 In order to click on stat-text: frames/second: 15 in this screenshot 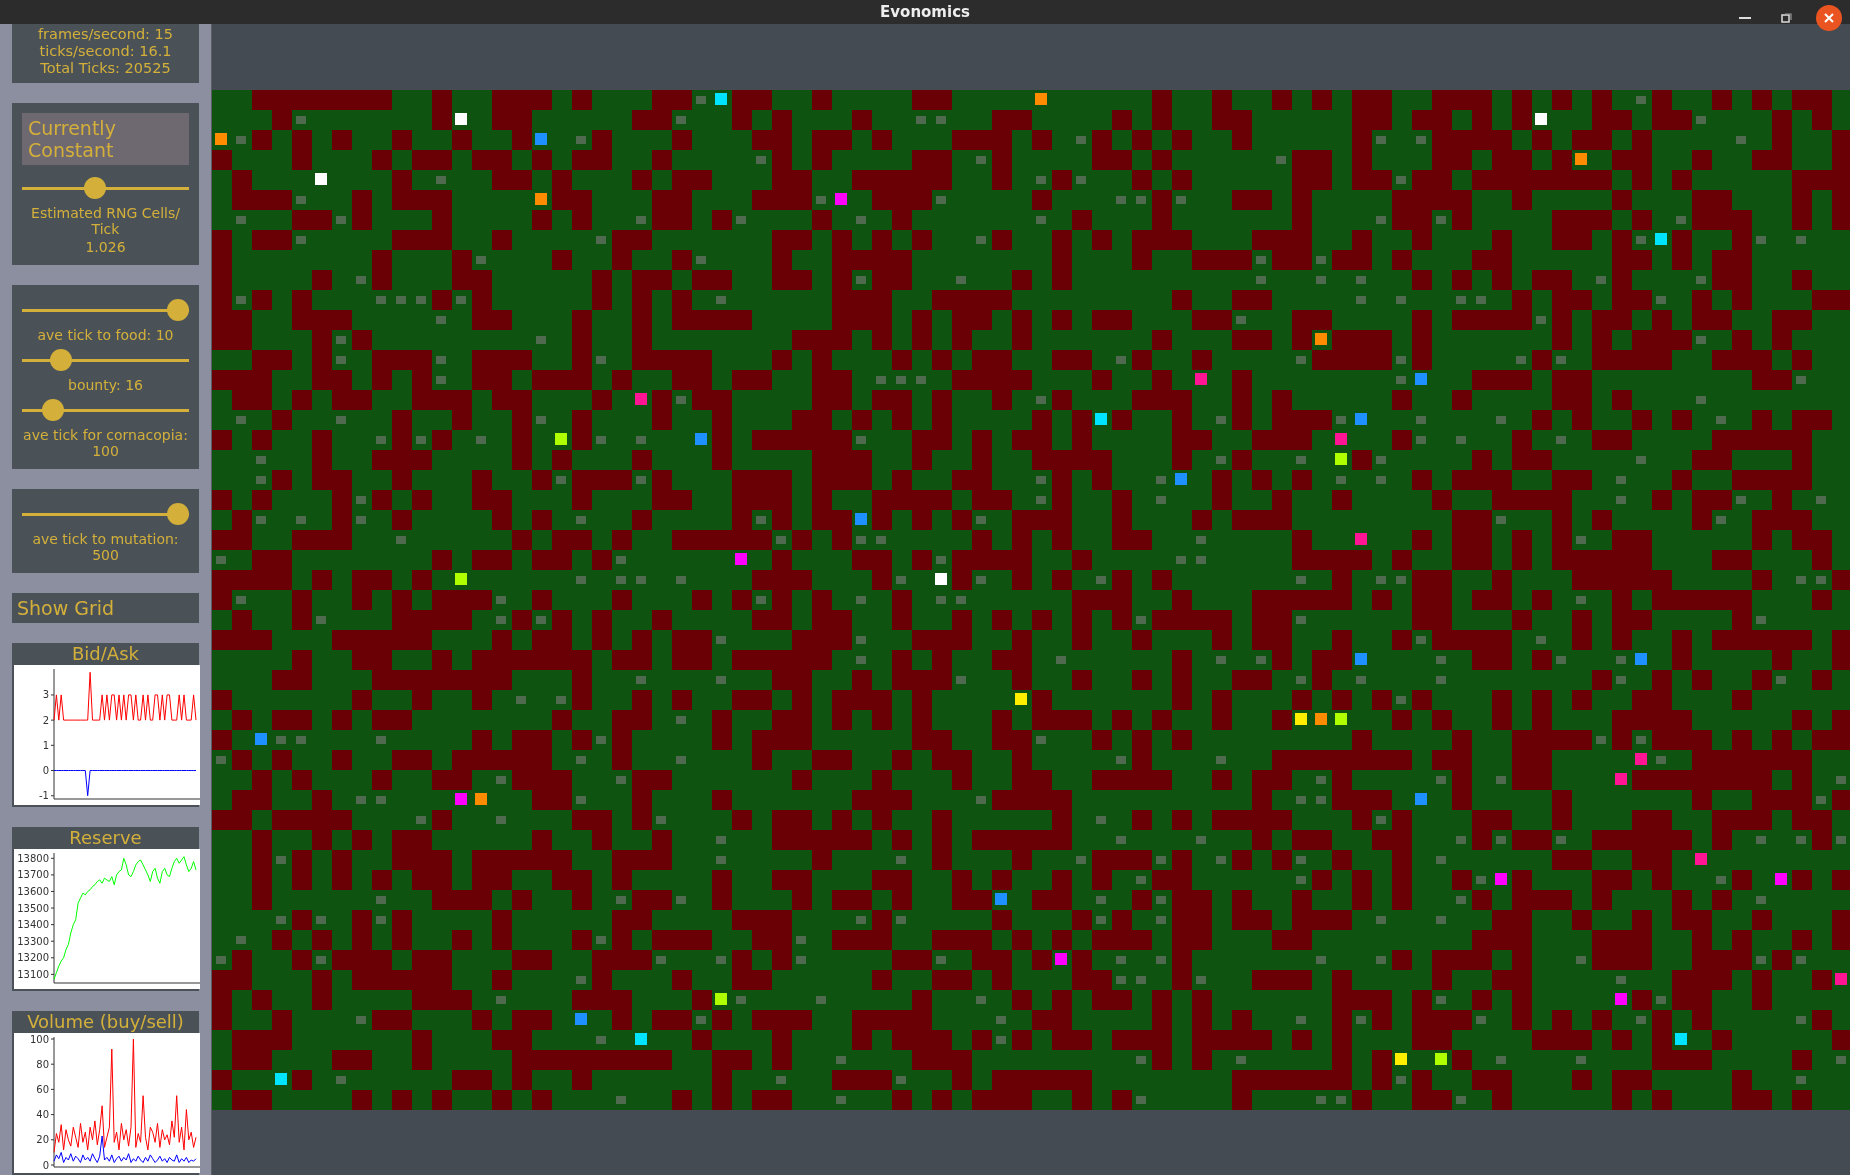, I will do `click(105, 34)`.